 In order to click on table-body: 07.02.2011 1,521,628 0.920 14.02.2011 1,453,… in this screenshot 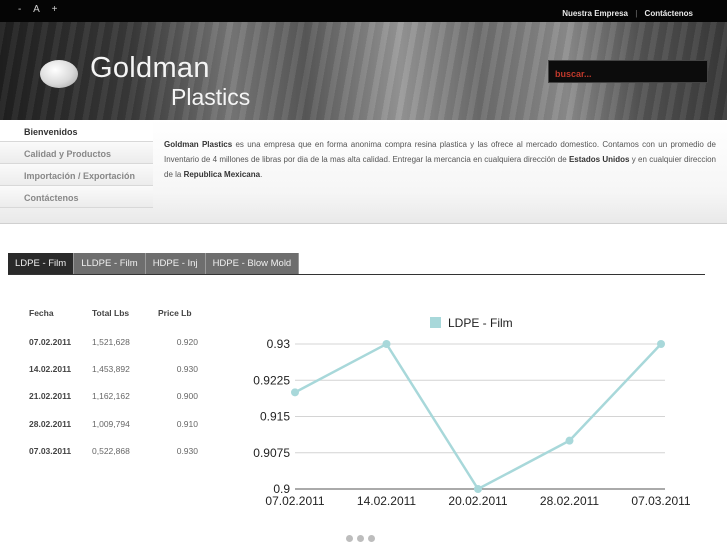, I will do `click(113, 396)`.